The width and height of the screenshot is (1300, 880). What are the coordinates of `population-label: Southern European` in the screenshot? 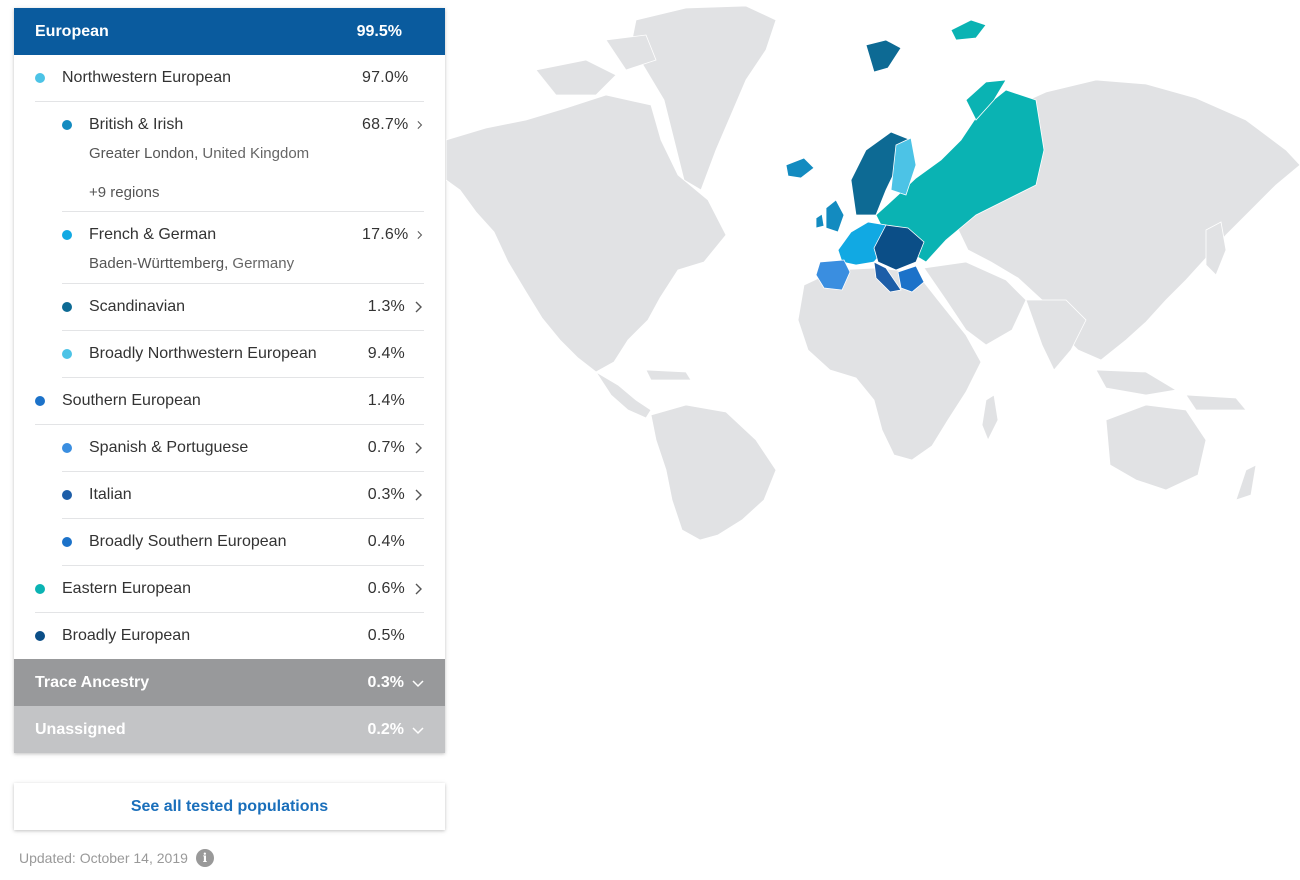 It's located at (131, 400).